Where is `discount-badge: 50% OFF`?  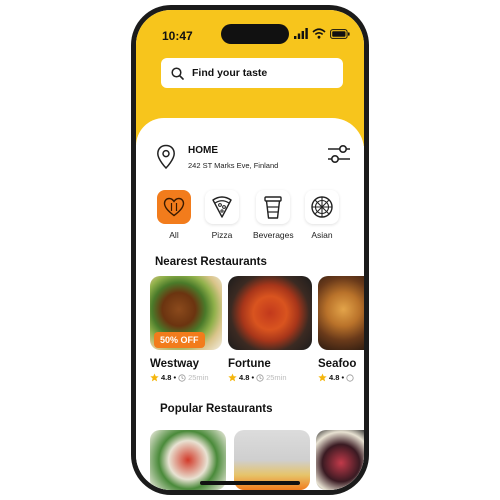 discount-badge: 50% OFF is located at coordinates (179, 340).